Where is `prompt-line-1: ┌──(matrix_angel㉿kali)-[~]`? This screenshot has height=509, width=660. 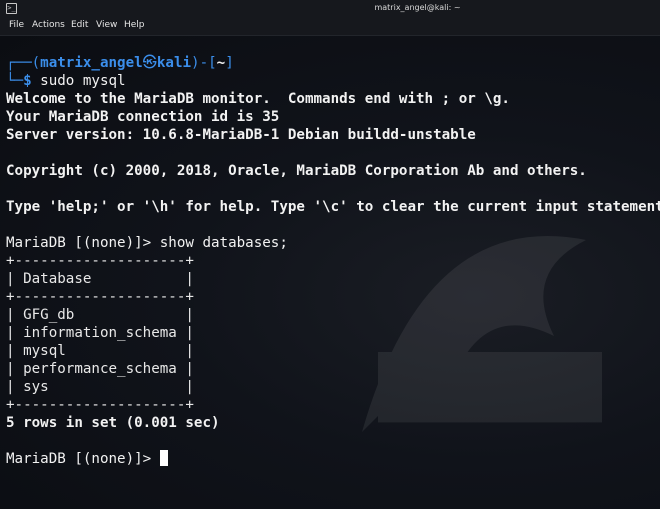 prompt-line-1: ┌──(matrix_angel㉿kali)-[~] is located at coordinates (120, 63).